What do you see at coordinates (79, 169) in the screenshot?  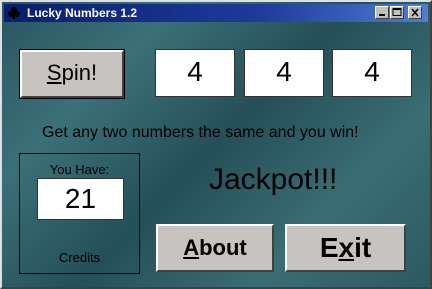 I see `credits-heading: You Have:` at bounding box center [79, 169].